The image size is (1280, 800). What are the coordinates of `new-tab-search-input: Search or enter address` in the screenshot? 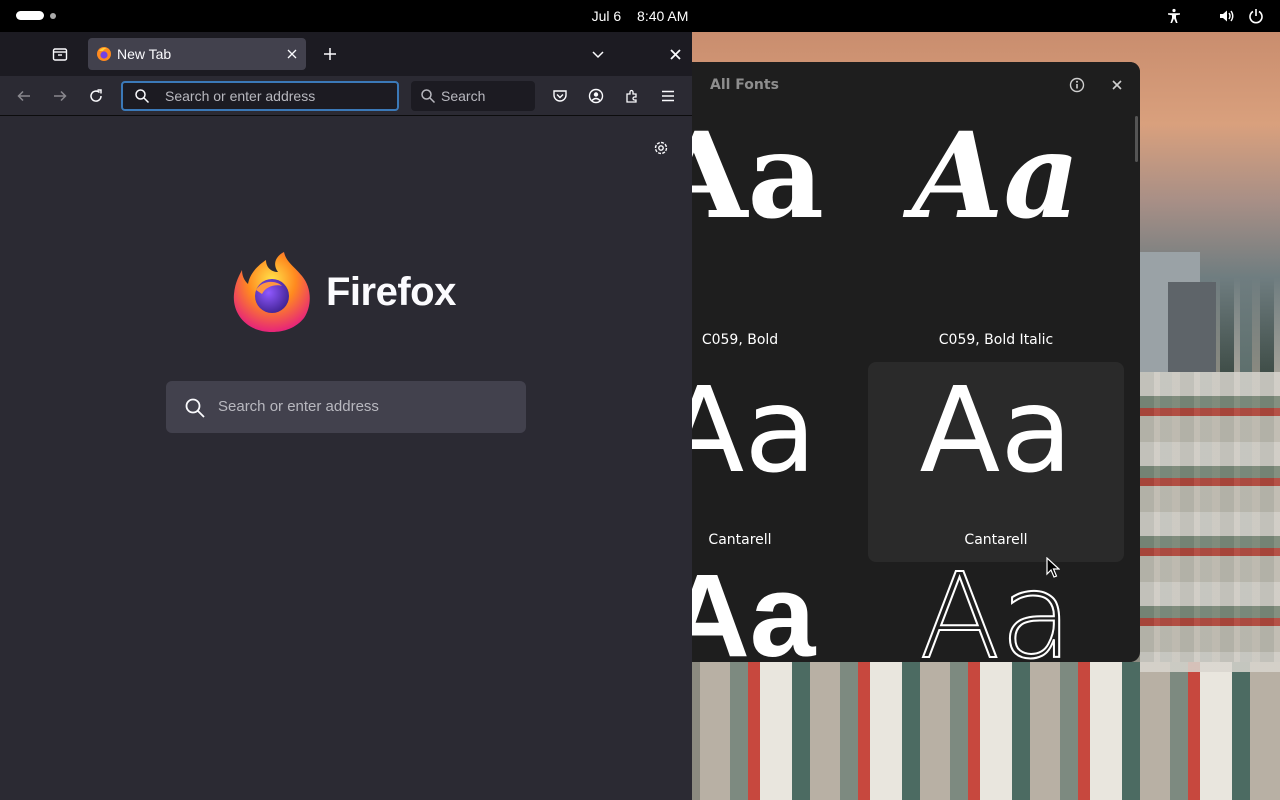 It's located at (346, 407).